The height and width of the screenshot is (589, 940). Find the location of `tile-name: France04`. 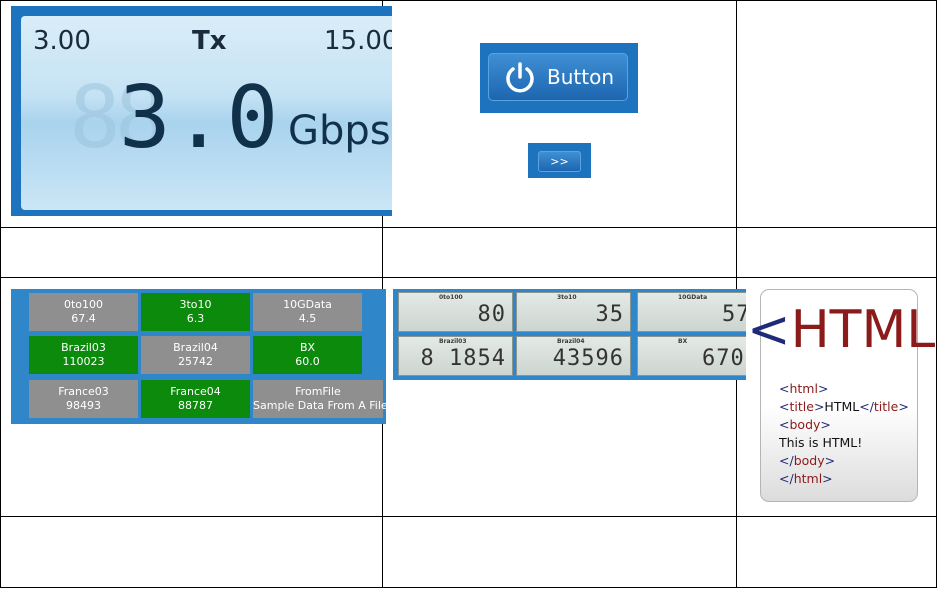

tile-name: France04 is located at coordinates (195, 391).